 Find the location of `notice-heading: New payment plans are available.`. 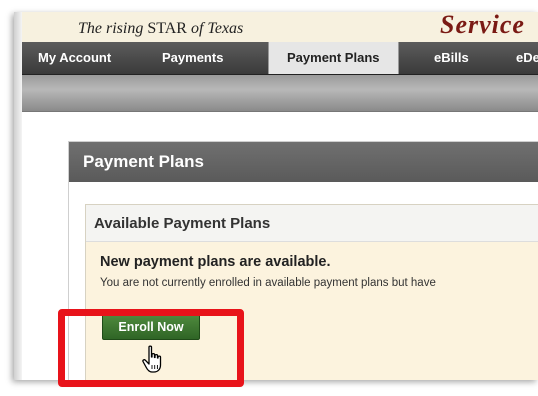

notice-heading: New payment plans are available. is located at coordinates (215, 262).